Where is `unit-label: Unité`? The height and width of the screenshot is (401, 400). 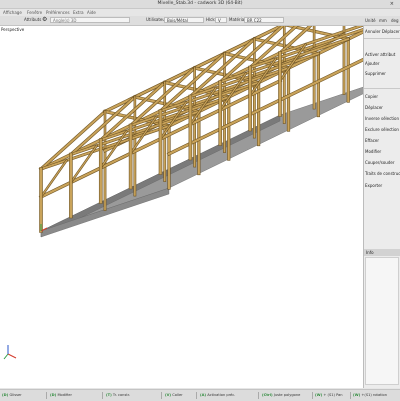 unit-label: Unité is located at coordinates (370, 20).